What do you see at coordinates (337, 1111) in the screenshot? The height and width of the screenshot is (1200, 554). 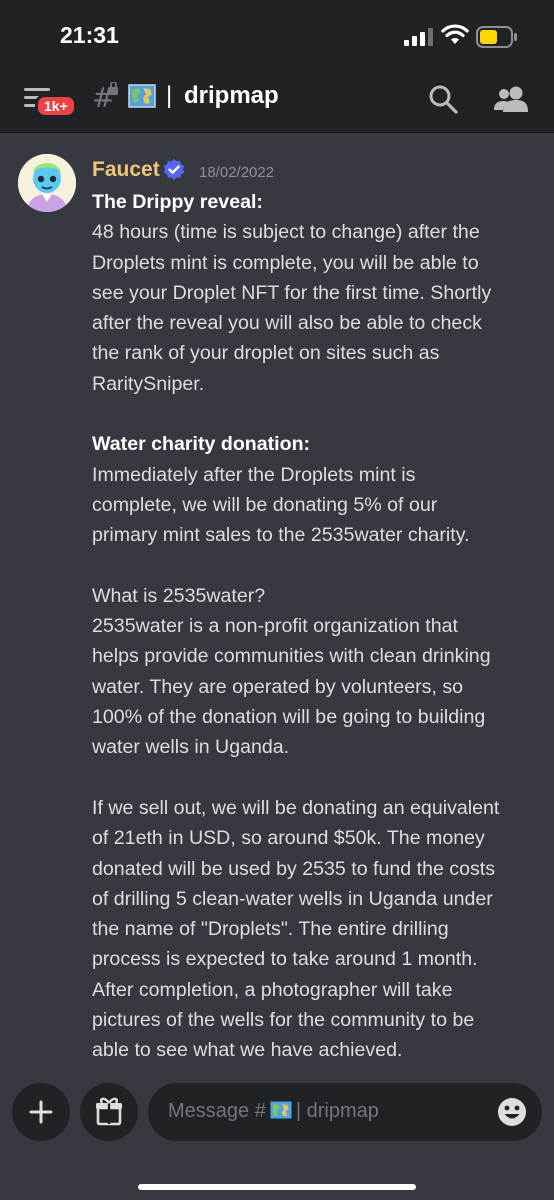 I see `placeholder-suffix: | dripmap` at bounding box center [337, 1111].